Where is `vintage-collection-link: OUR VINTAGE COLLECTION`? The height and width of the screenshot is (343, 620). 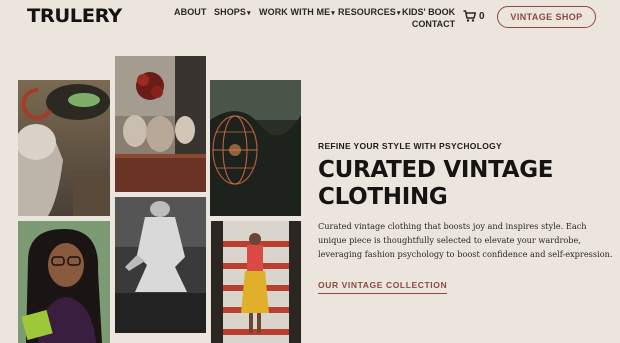
vintage-collection-link: OUR VINTAGE COLLECTION is located at coordinates (383, 287).